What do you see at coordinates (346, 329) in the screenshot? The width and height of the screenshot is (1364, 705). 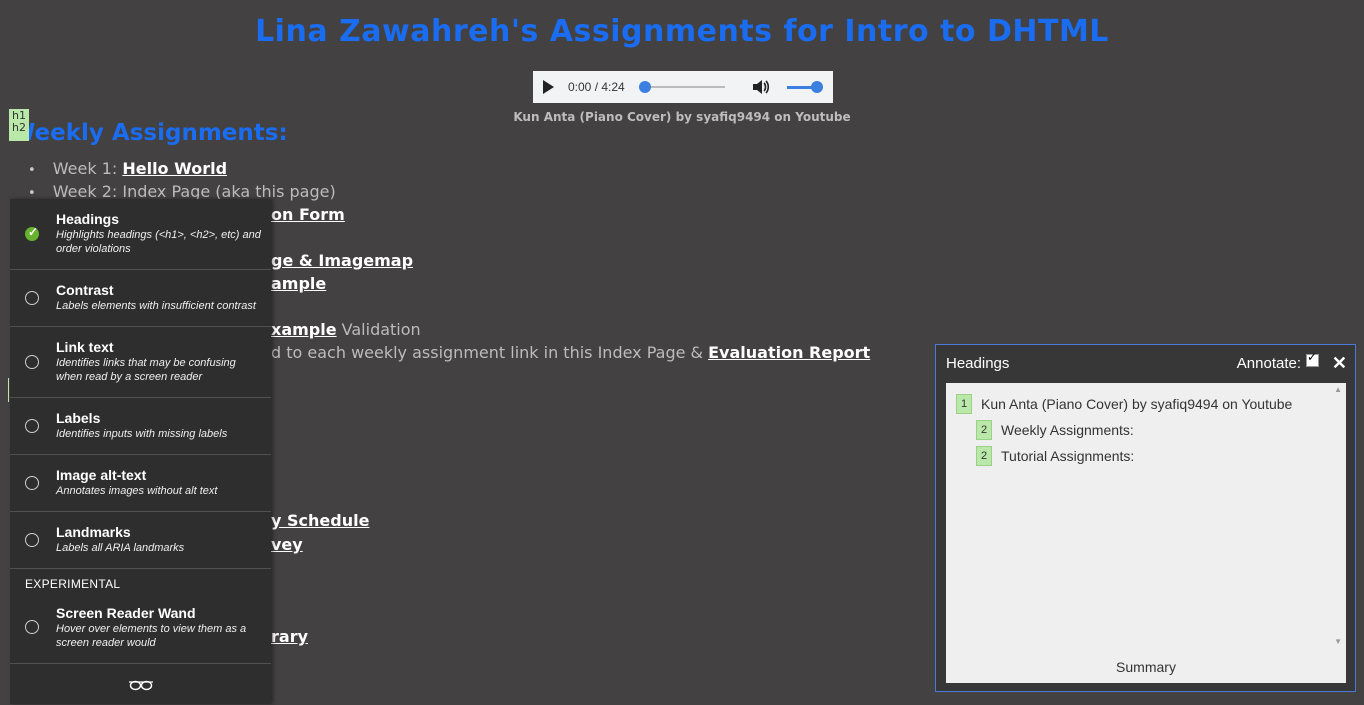 I see `validation-line: xample Validation` at bounding box center [346, 329].